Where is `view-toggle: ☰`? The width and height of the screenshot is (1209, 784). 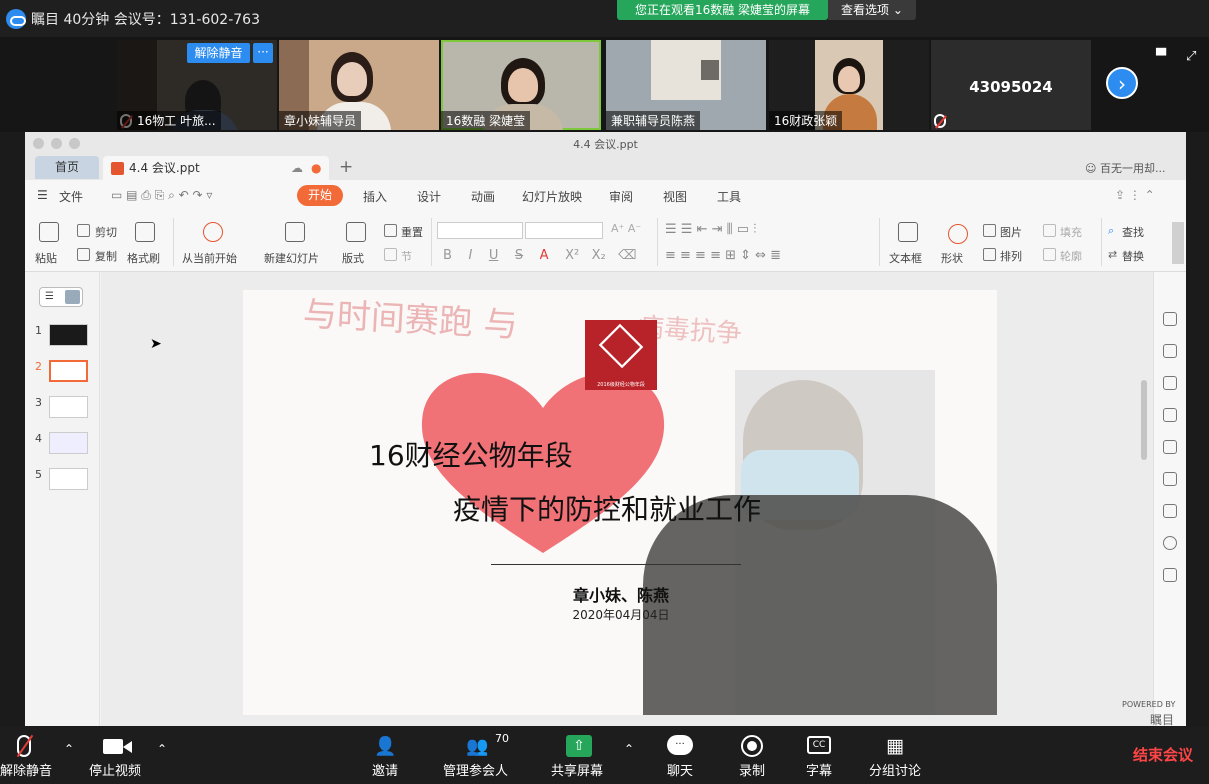
view-toggle: ☰ is located at coordinates (61, 297).